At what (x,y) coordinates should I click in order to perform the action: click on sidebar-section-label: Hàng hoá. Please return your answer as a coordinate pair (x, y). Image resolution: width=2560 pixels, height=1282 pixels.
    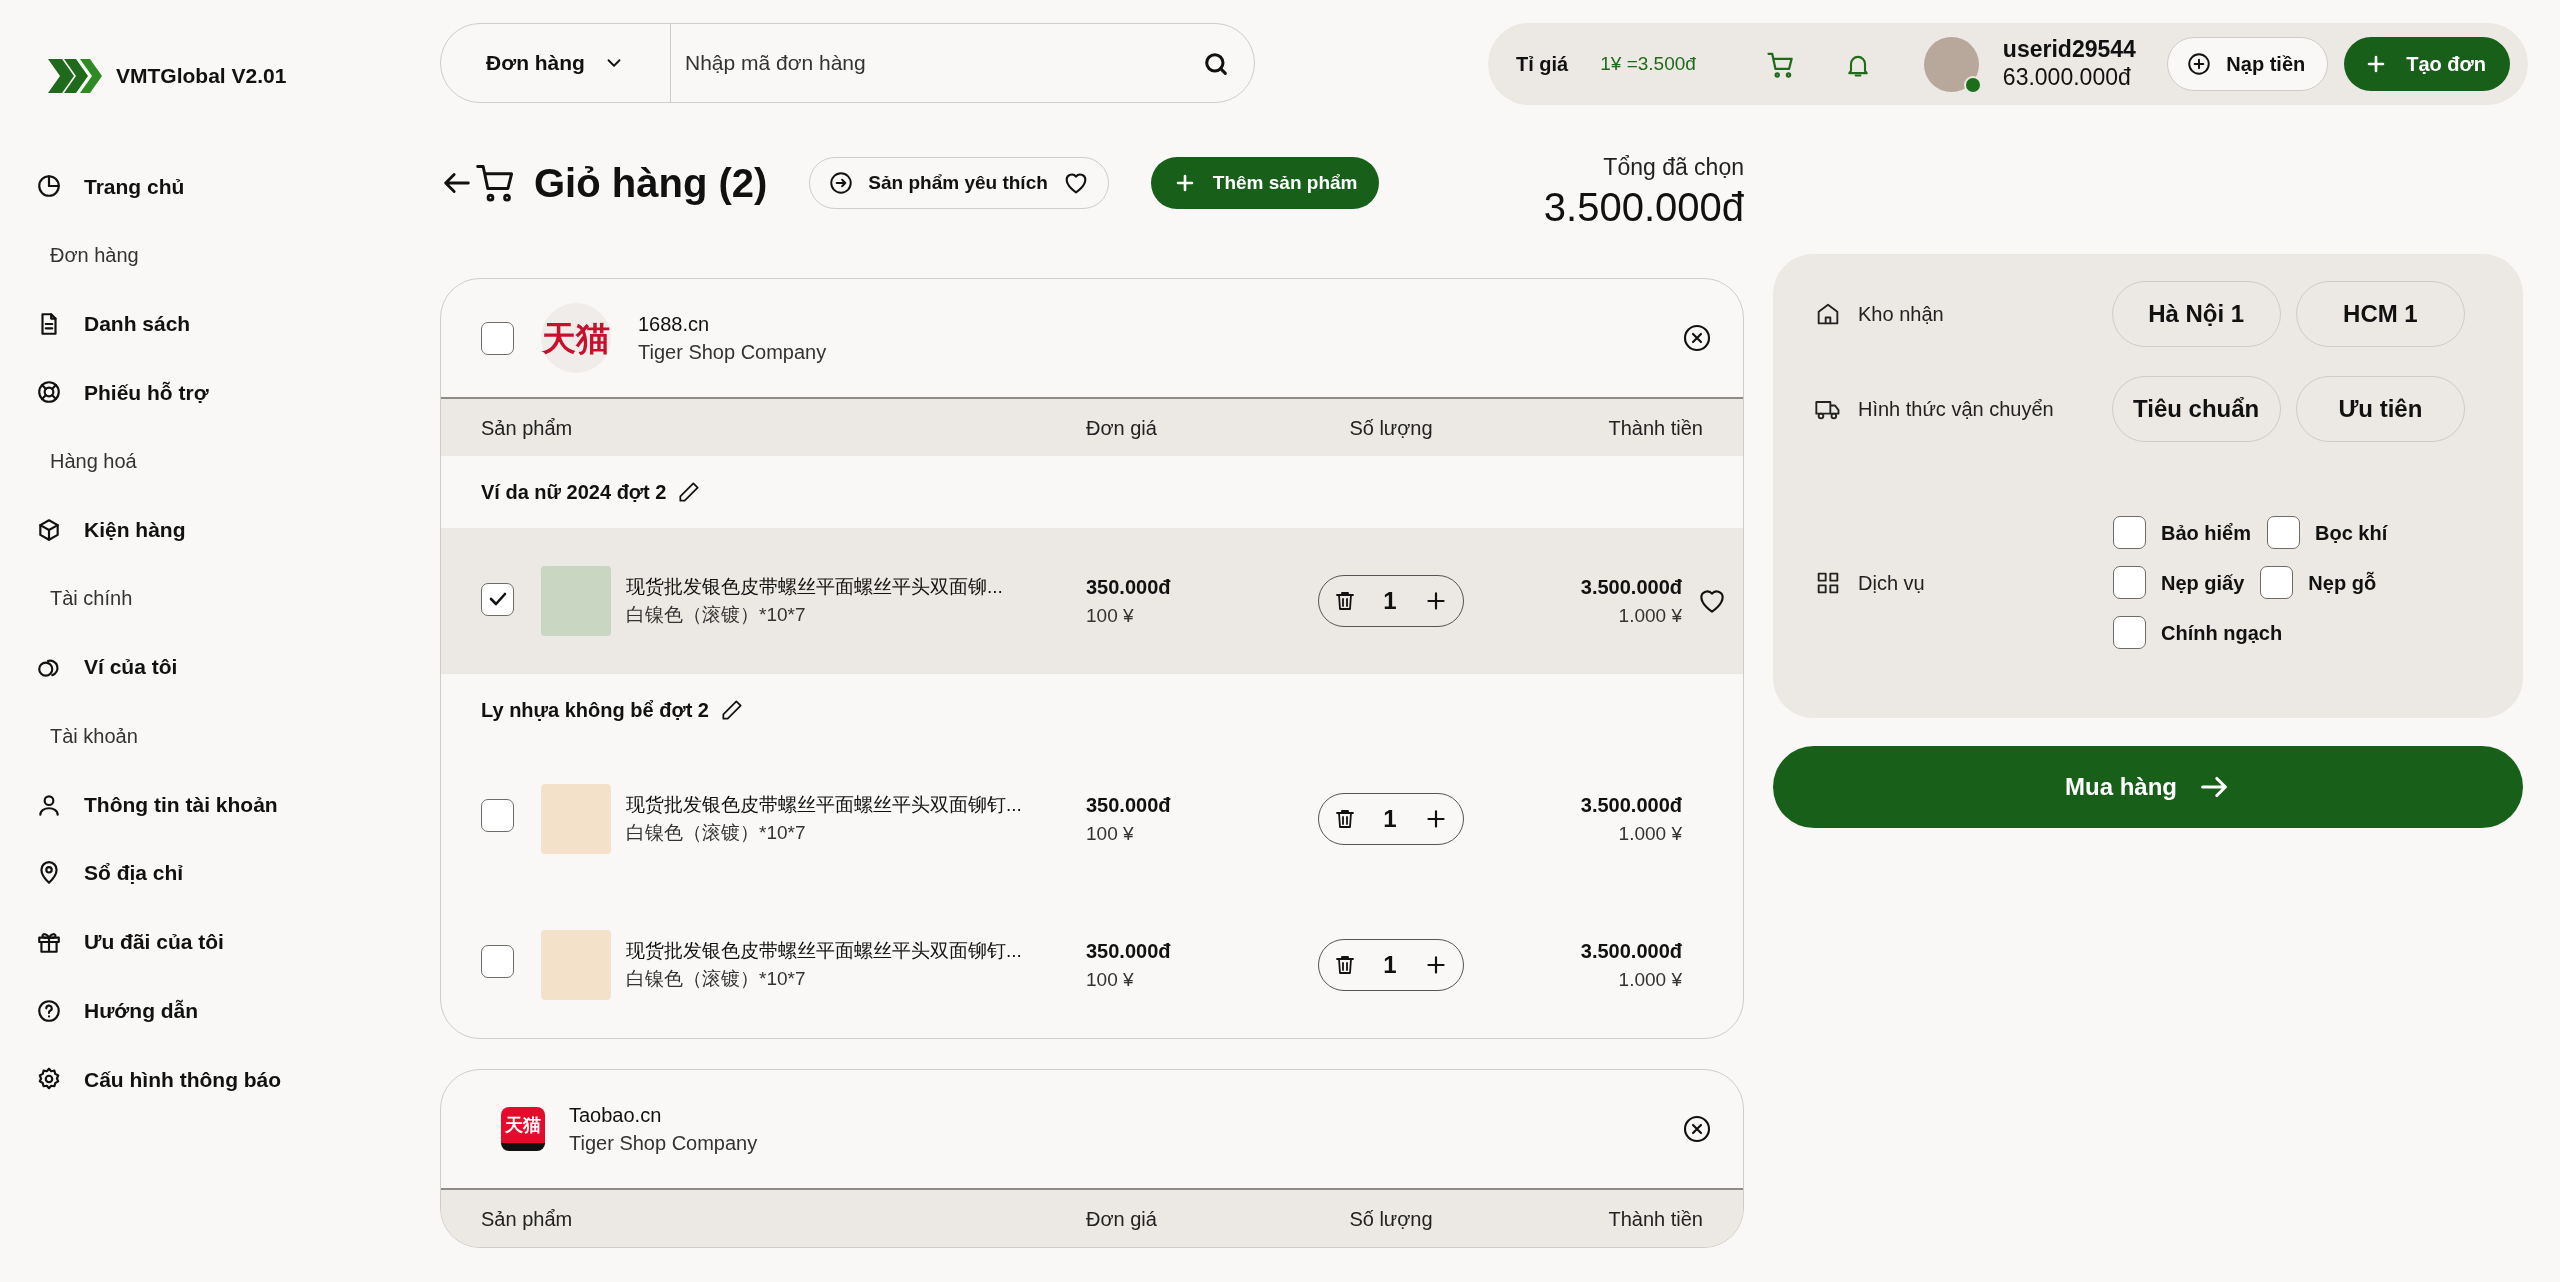
    Looking at the image, I should click on (93, 462).